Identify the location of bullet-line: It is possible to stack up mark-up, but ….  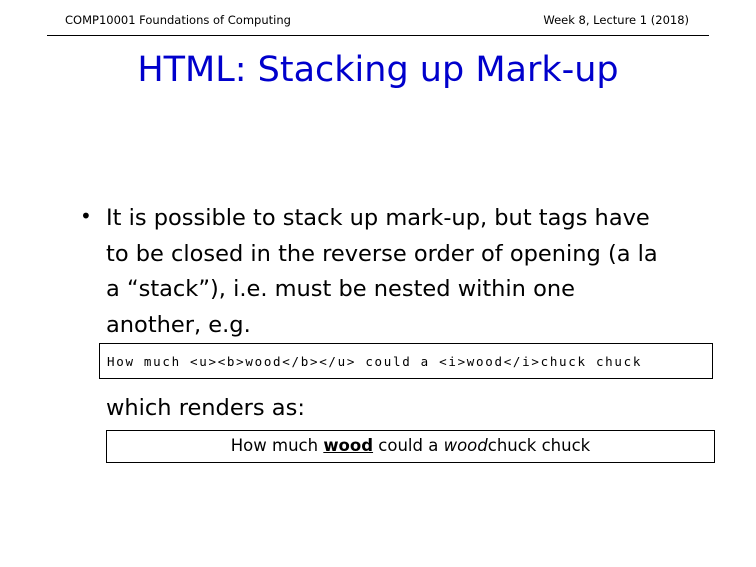
(378, 218).